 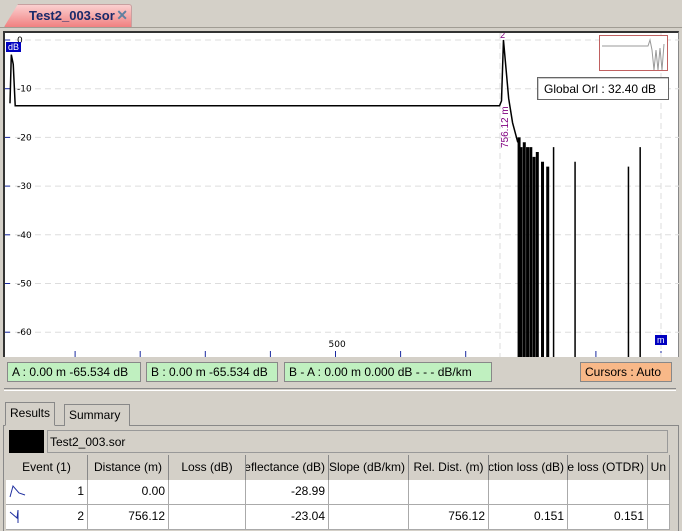 I want to click on cell-value: 0.00, so click(x=153, y=491).